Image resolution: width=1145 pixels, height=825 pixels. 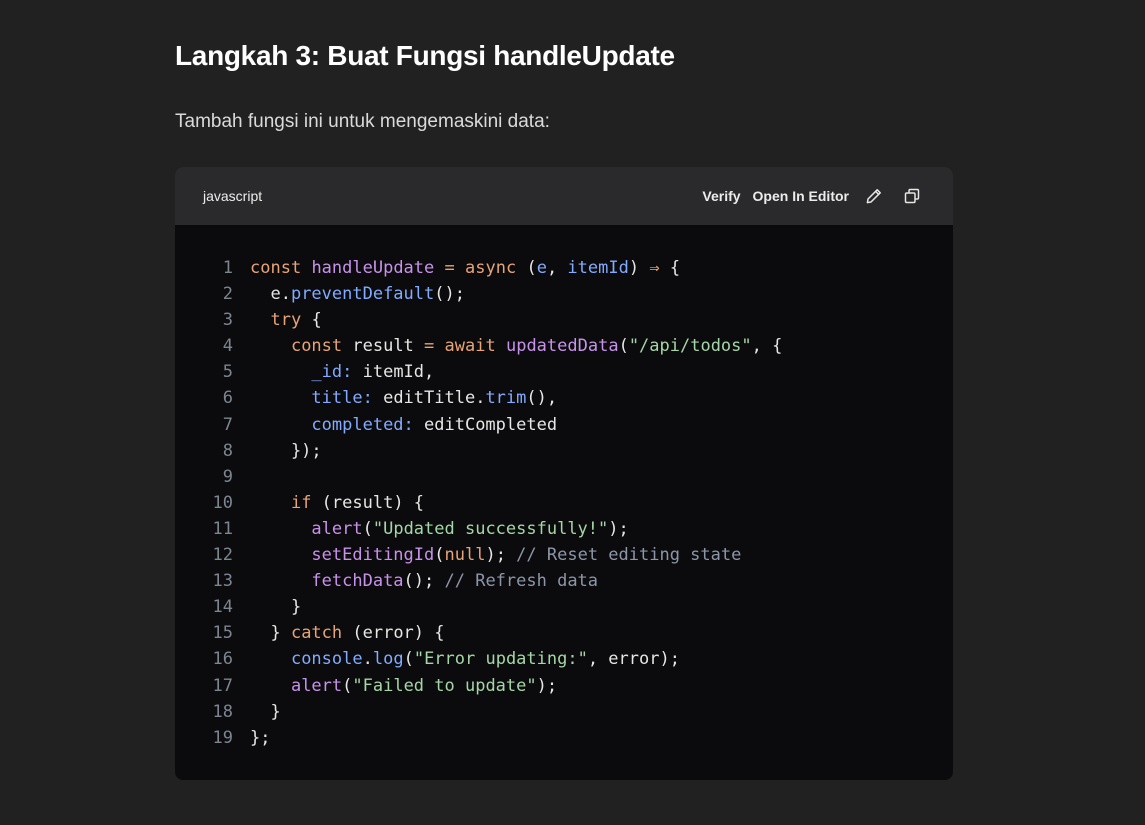 I want to click on code-line: 14 }, so click(x=564, y=607).